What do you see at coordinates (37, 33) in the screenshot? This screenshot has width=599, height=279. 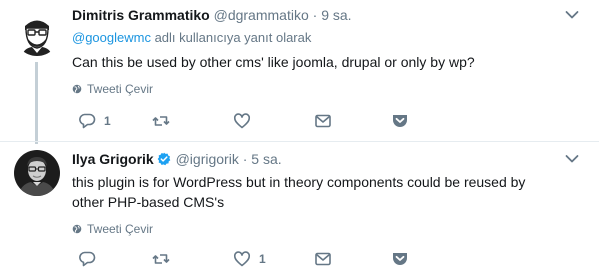 I see `avatar-dgrammatiko` at bounding box center [37, 33].